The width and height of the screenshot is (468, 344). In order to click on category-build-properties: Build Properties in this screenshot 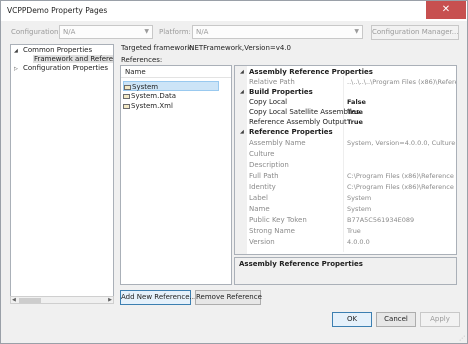, I will do `click(281, 92)`.